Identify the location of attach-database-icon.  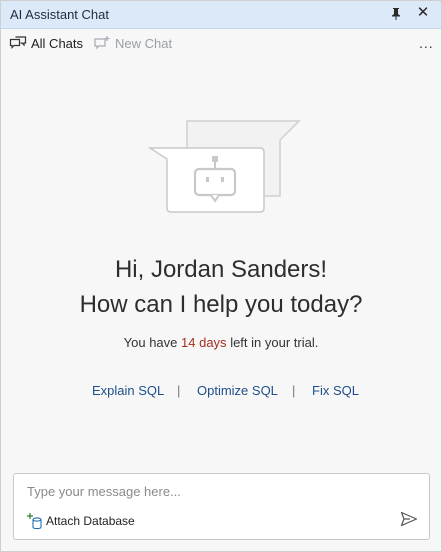
(34, 521).